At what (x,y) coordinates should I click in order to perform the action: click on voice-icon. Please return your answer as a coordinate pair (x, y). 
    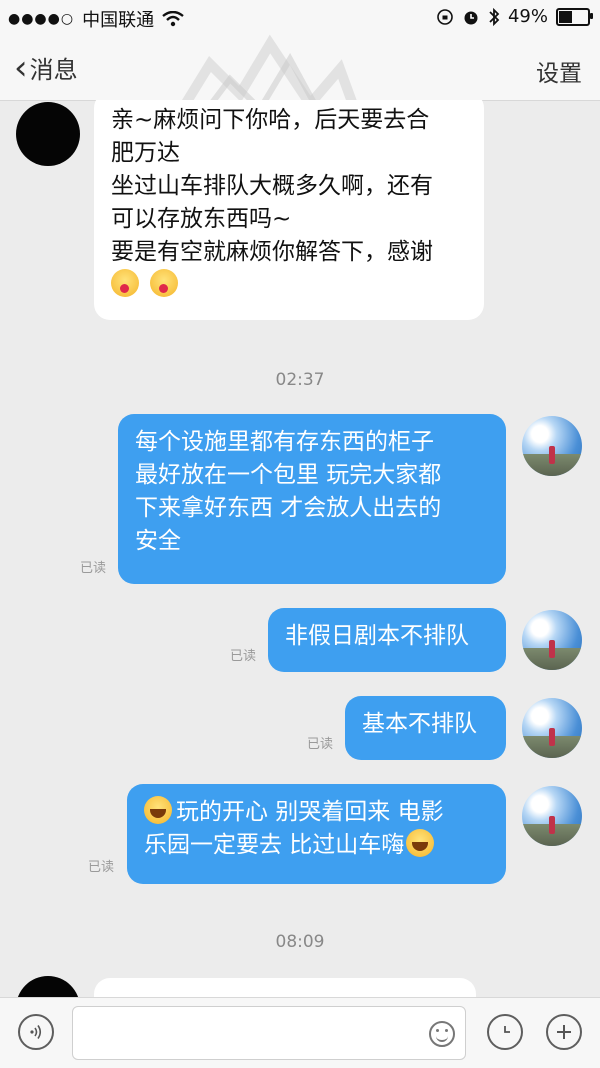
    Looking at the image, I should click on (36, 1032).